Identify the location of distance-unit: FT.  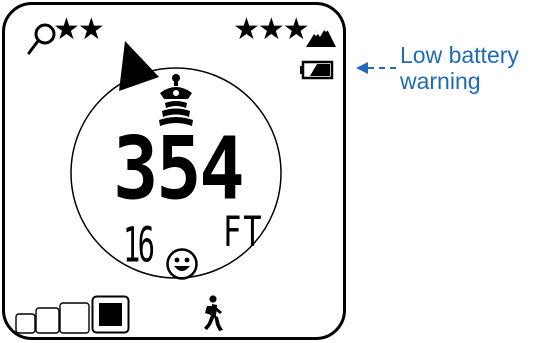
(243, 232).